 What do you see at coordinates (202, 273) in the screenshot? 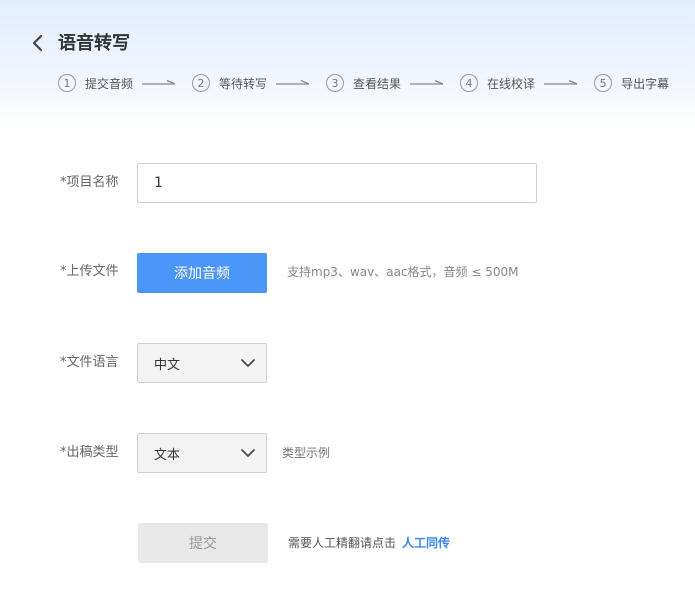
I see `add-audio-button: 添加音频` at bounding box center [202, 273].